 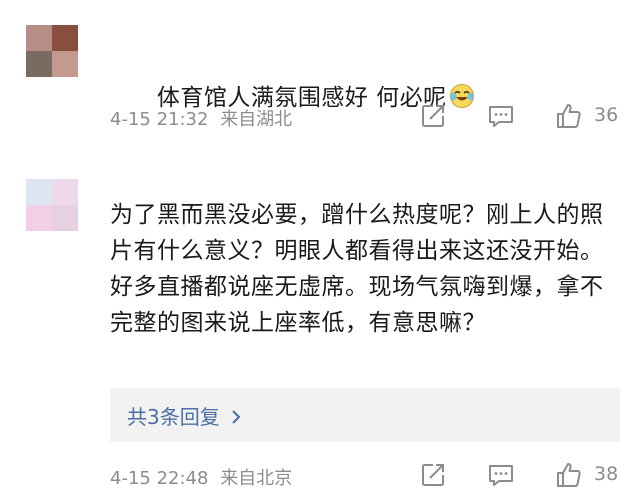 What do you see at coordinates (256, 478) in the screenshot?
I see `comment-location: 来自北京` at bounding box center [256, 478].